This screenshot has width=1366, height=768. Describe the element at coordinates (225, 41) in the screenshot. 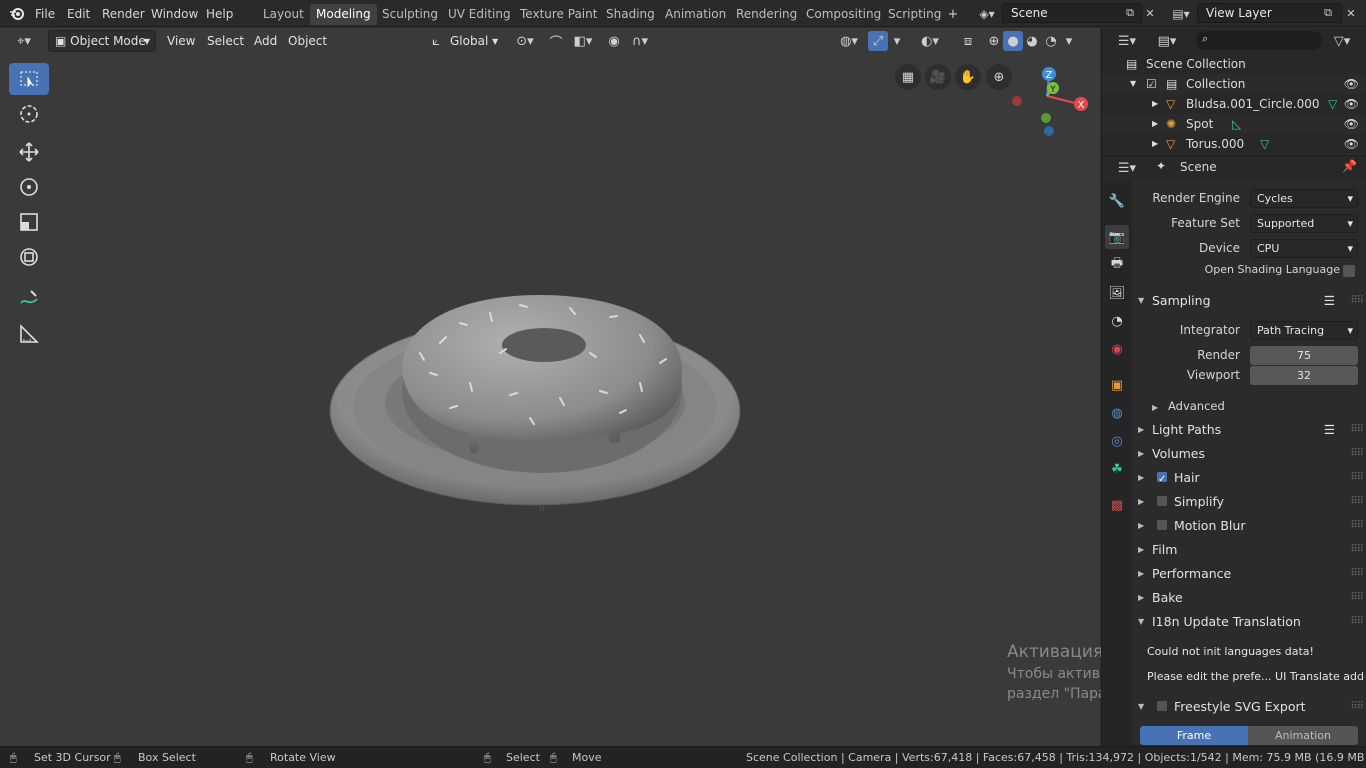

I see `menu-select: Select` at that location.